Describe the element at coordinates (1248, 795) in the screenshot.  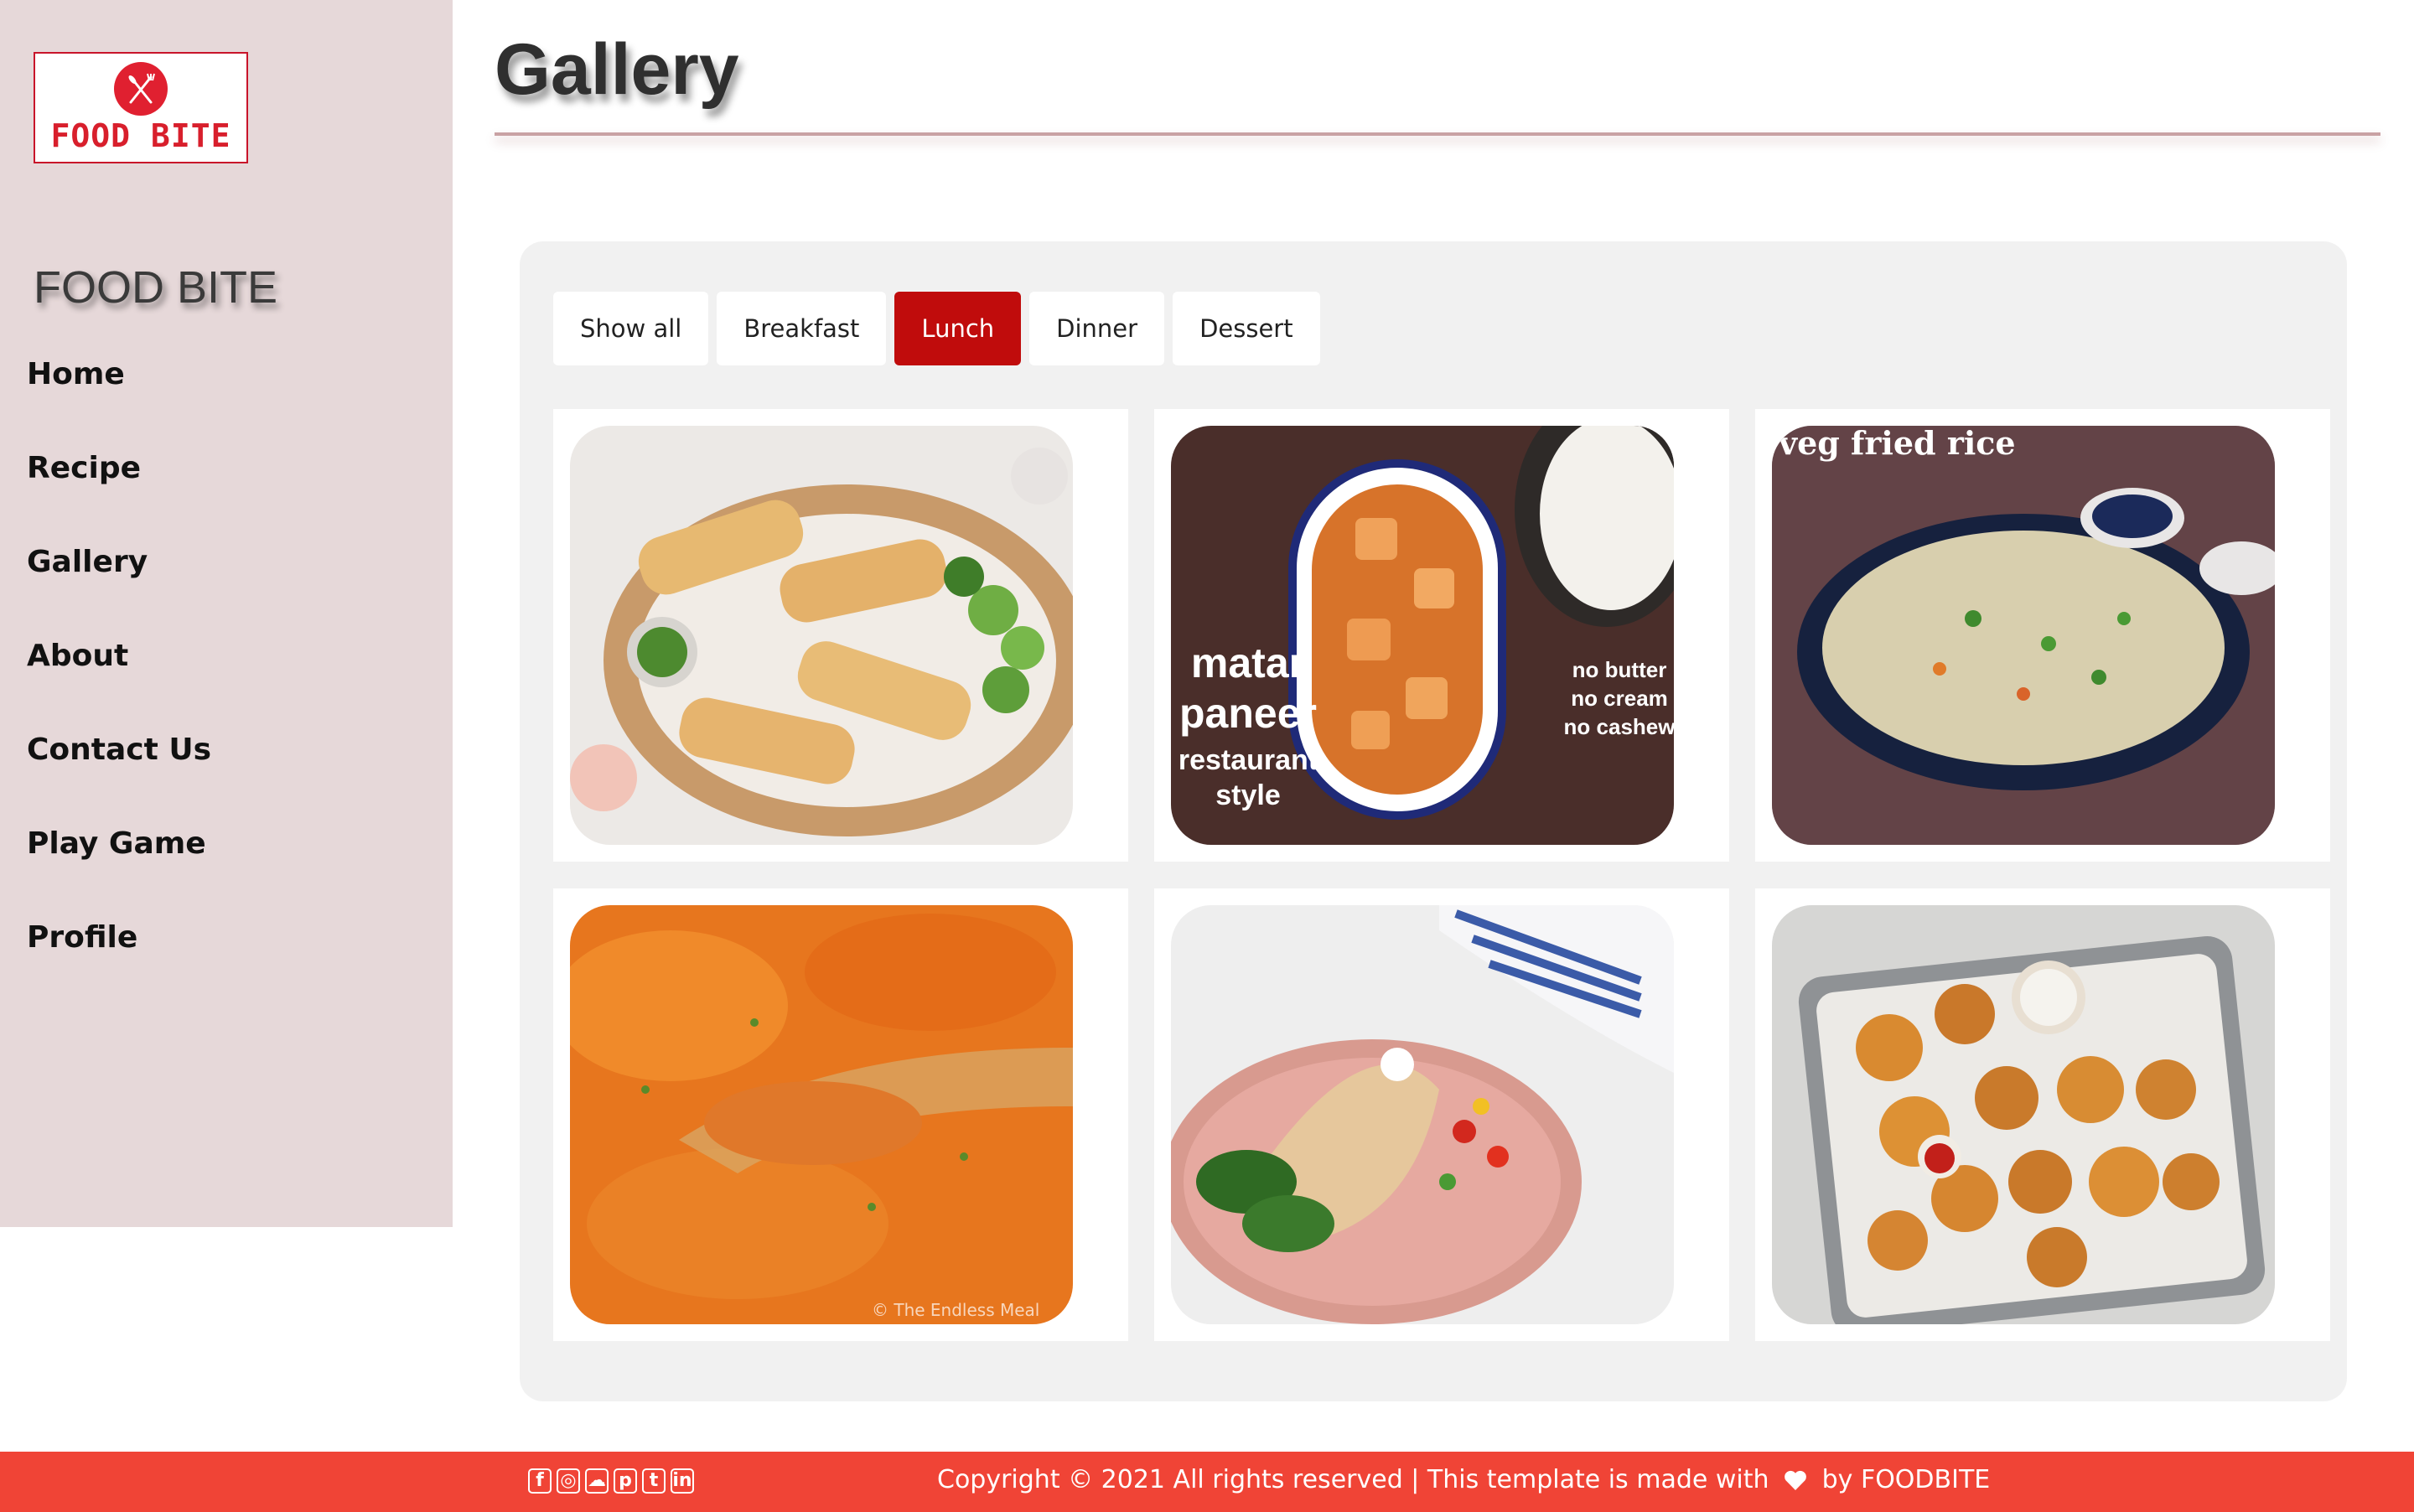
I see `overlay-style: style` at that location.